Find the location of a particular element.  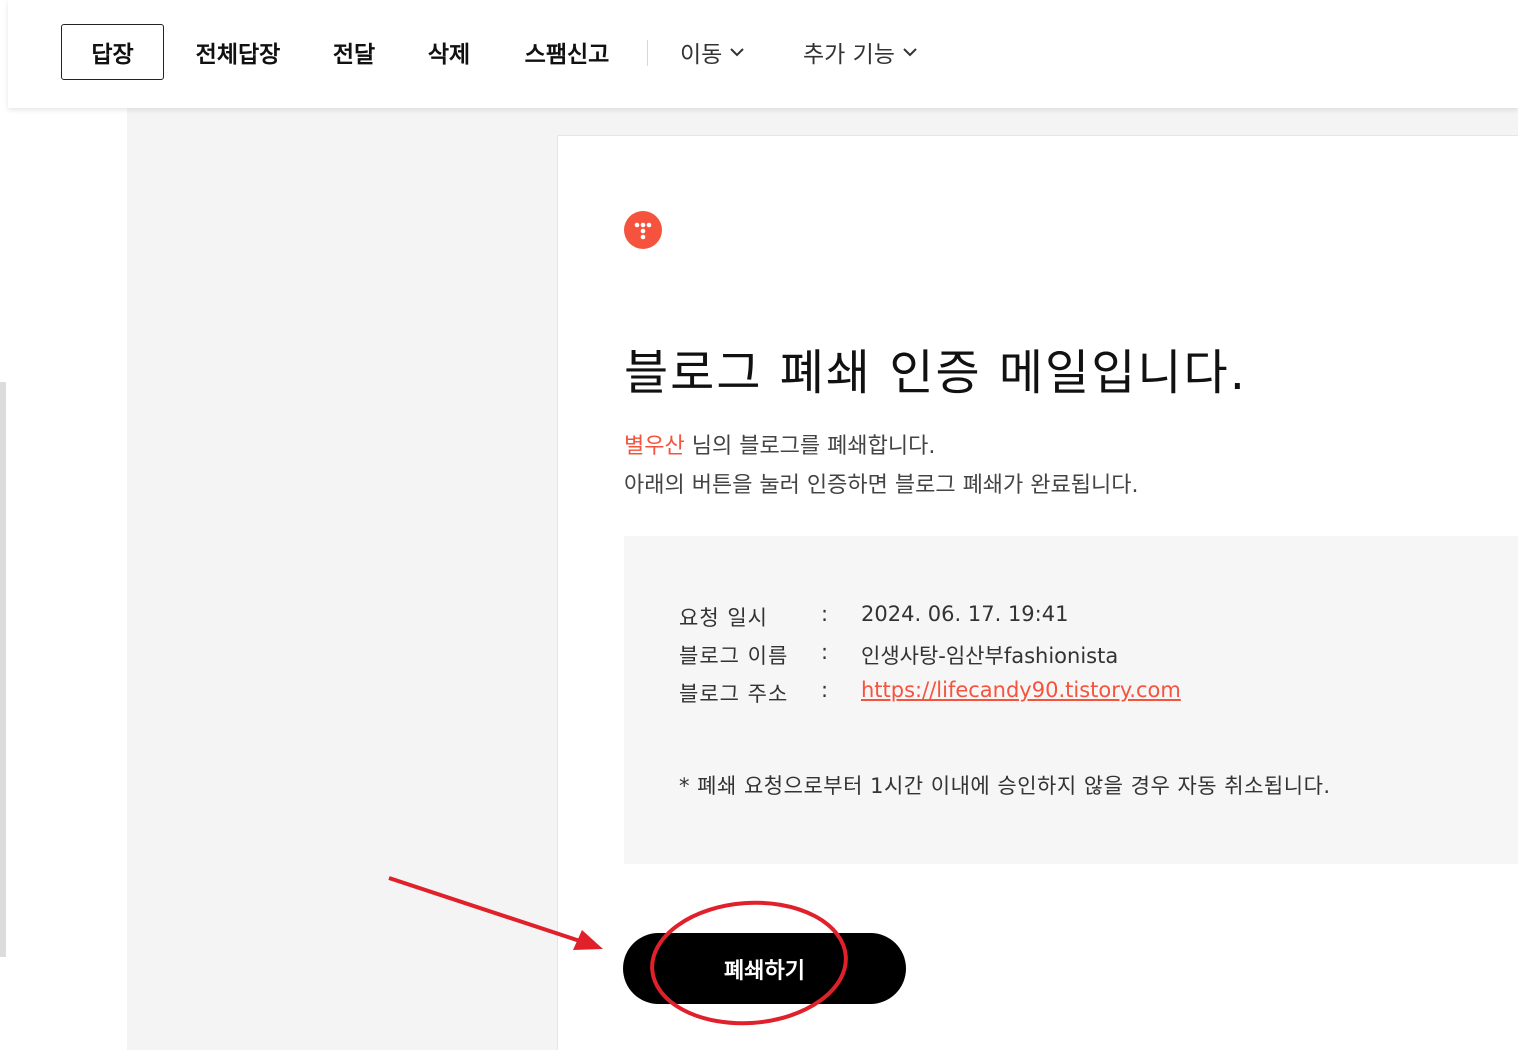

auto-cancel-notice: * 폐쇄 요청으로부터 1시간 이내에 승인하지 않을 경우 자동 취소됩니다. is located at coordinates (1005, 786).